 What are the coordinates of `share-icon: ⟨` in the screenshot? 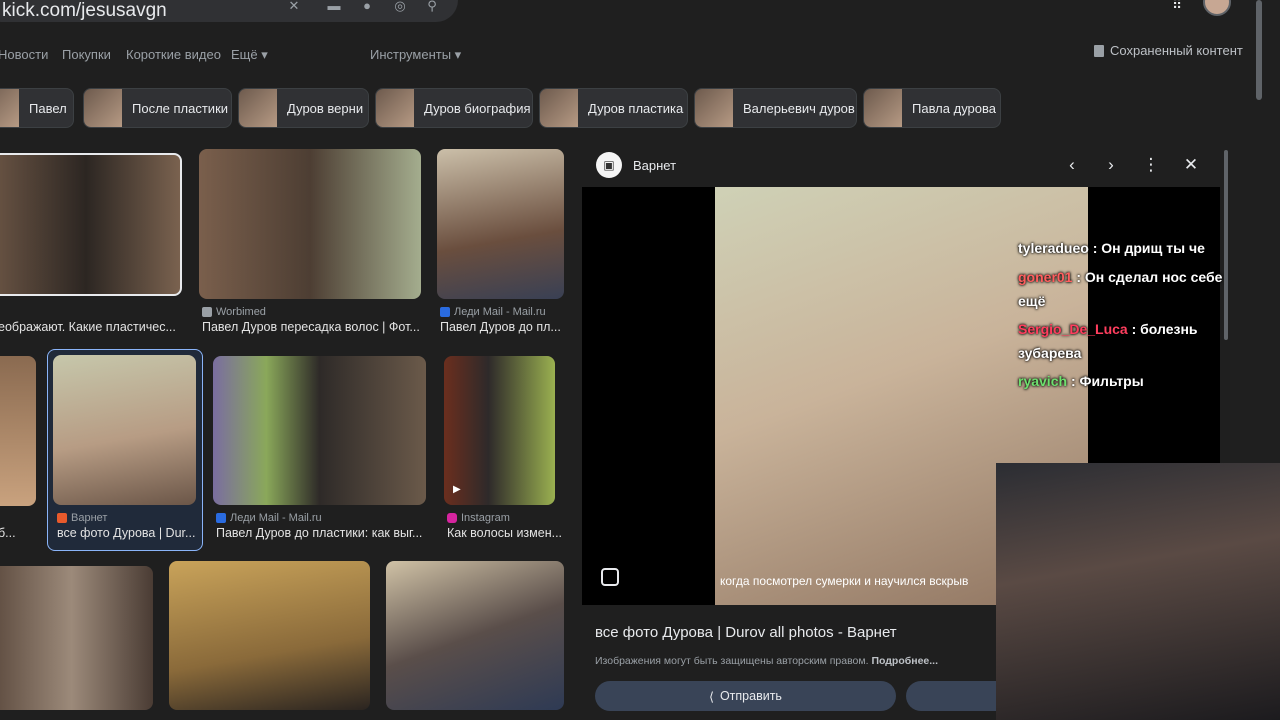 It's located at (711, 696).